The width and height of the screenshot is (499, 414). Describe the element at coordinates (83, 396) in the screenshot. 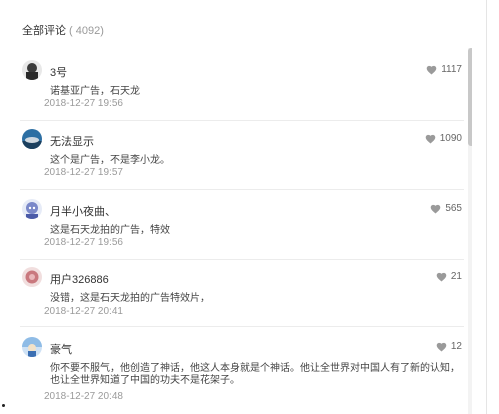

I see `comment-time: 2018-12-27 20:48` at that location.